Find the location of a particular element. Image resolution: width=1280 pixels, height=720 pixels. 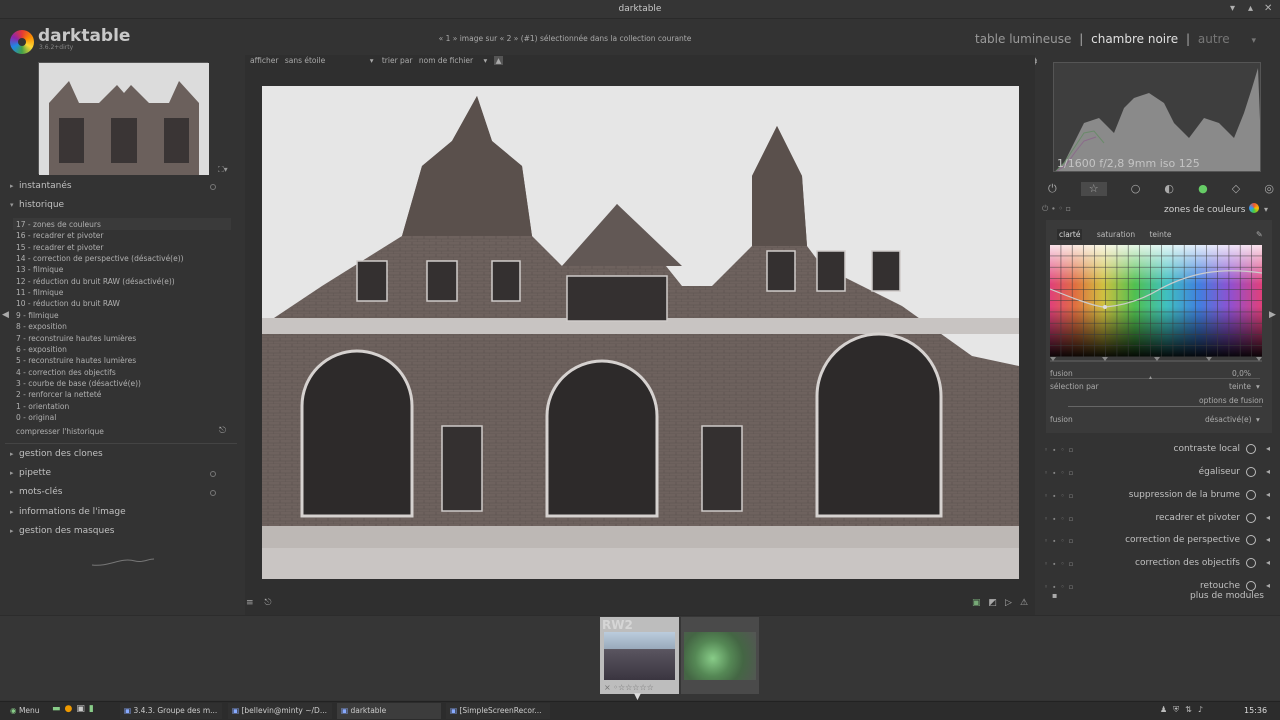

firefox-icon: ● is located at coordinates (71, 709).